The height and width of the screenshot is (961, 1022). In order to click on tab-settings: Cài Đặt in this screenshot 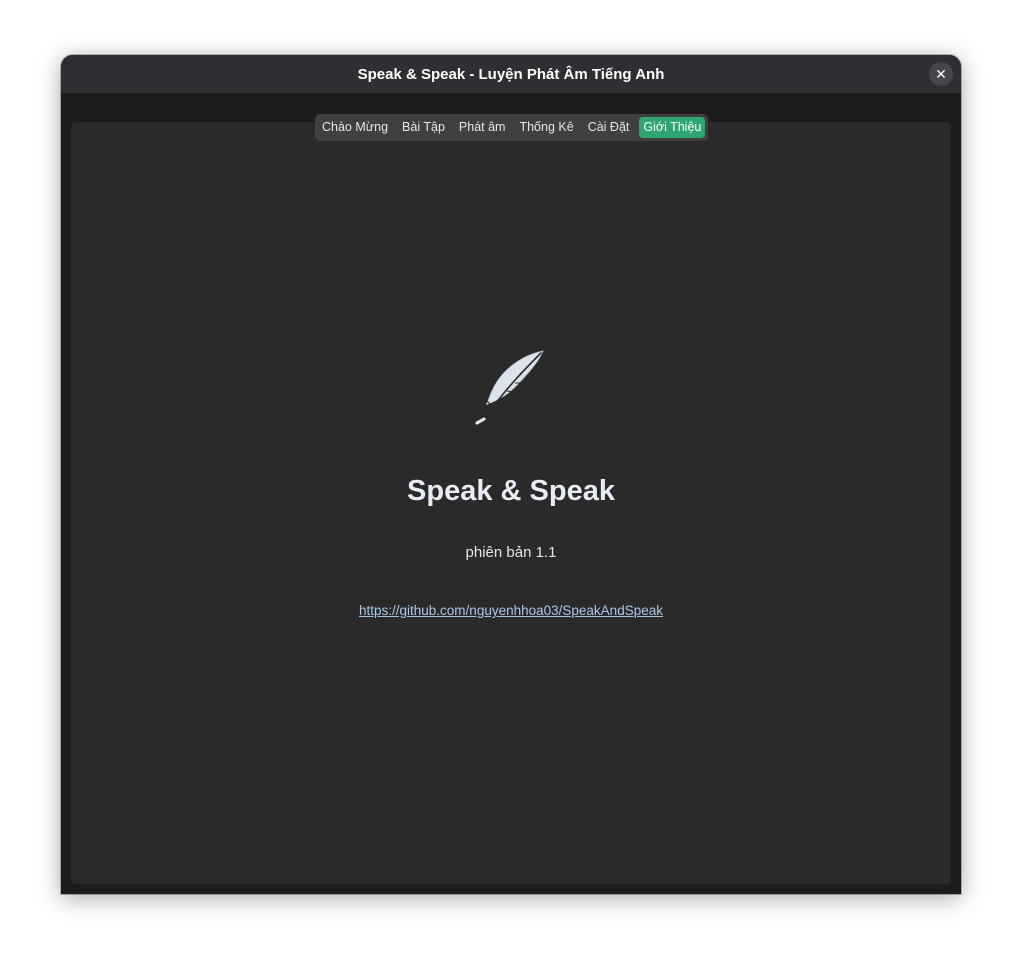, I will do `click(609, 127)`.